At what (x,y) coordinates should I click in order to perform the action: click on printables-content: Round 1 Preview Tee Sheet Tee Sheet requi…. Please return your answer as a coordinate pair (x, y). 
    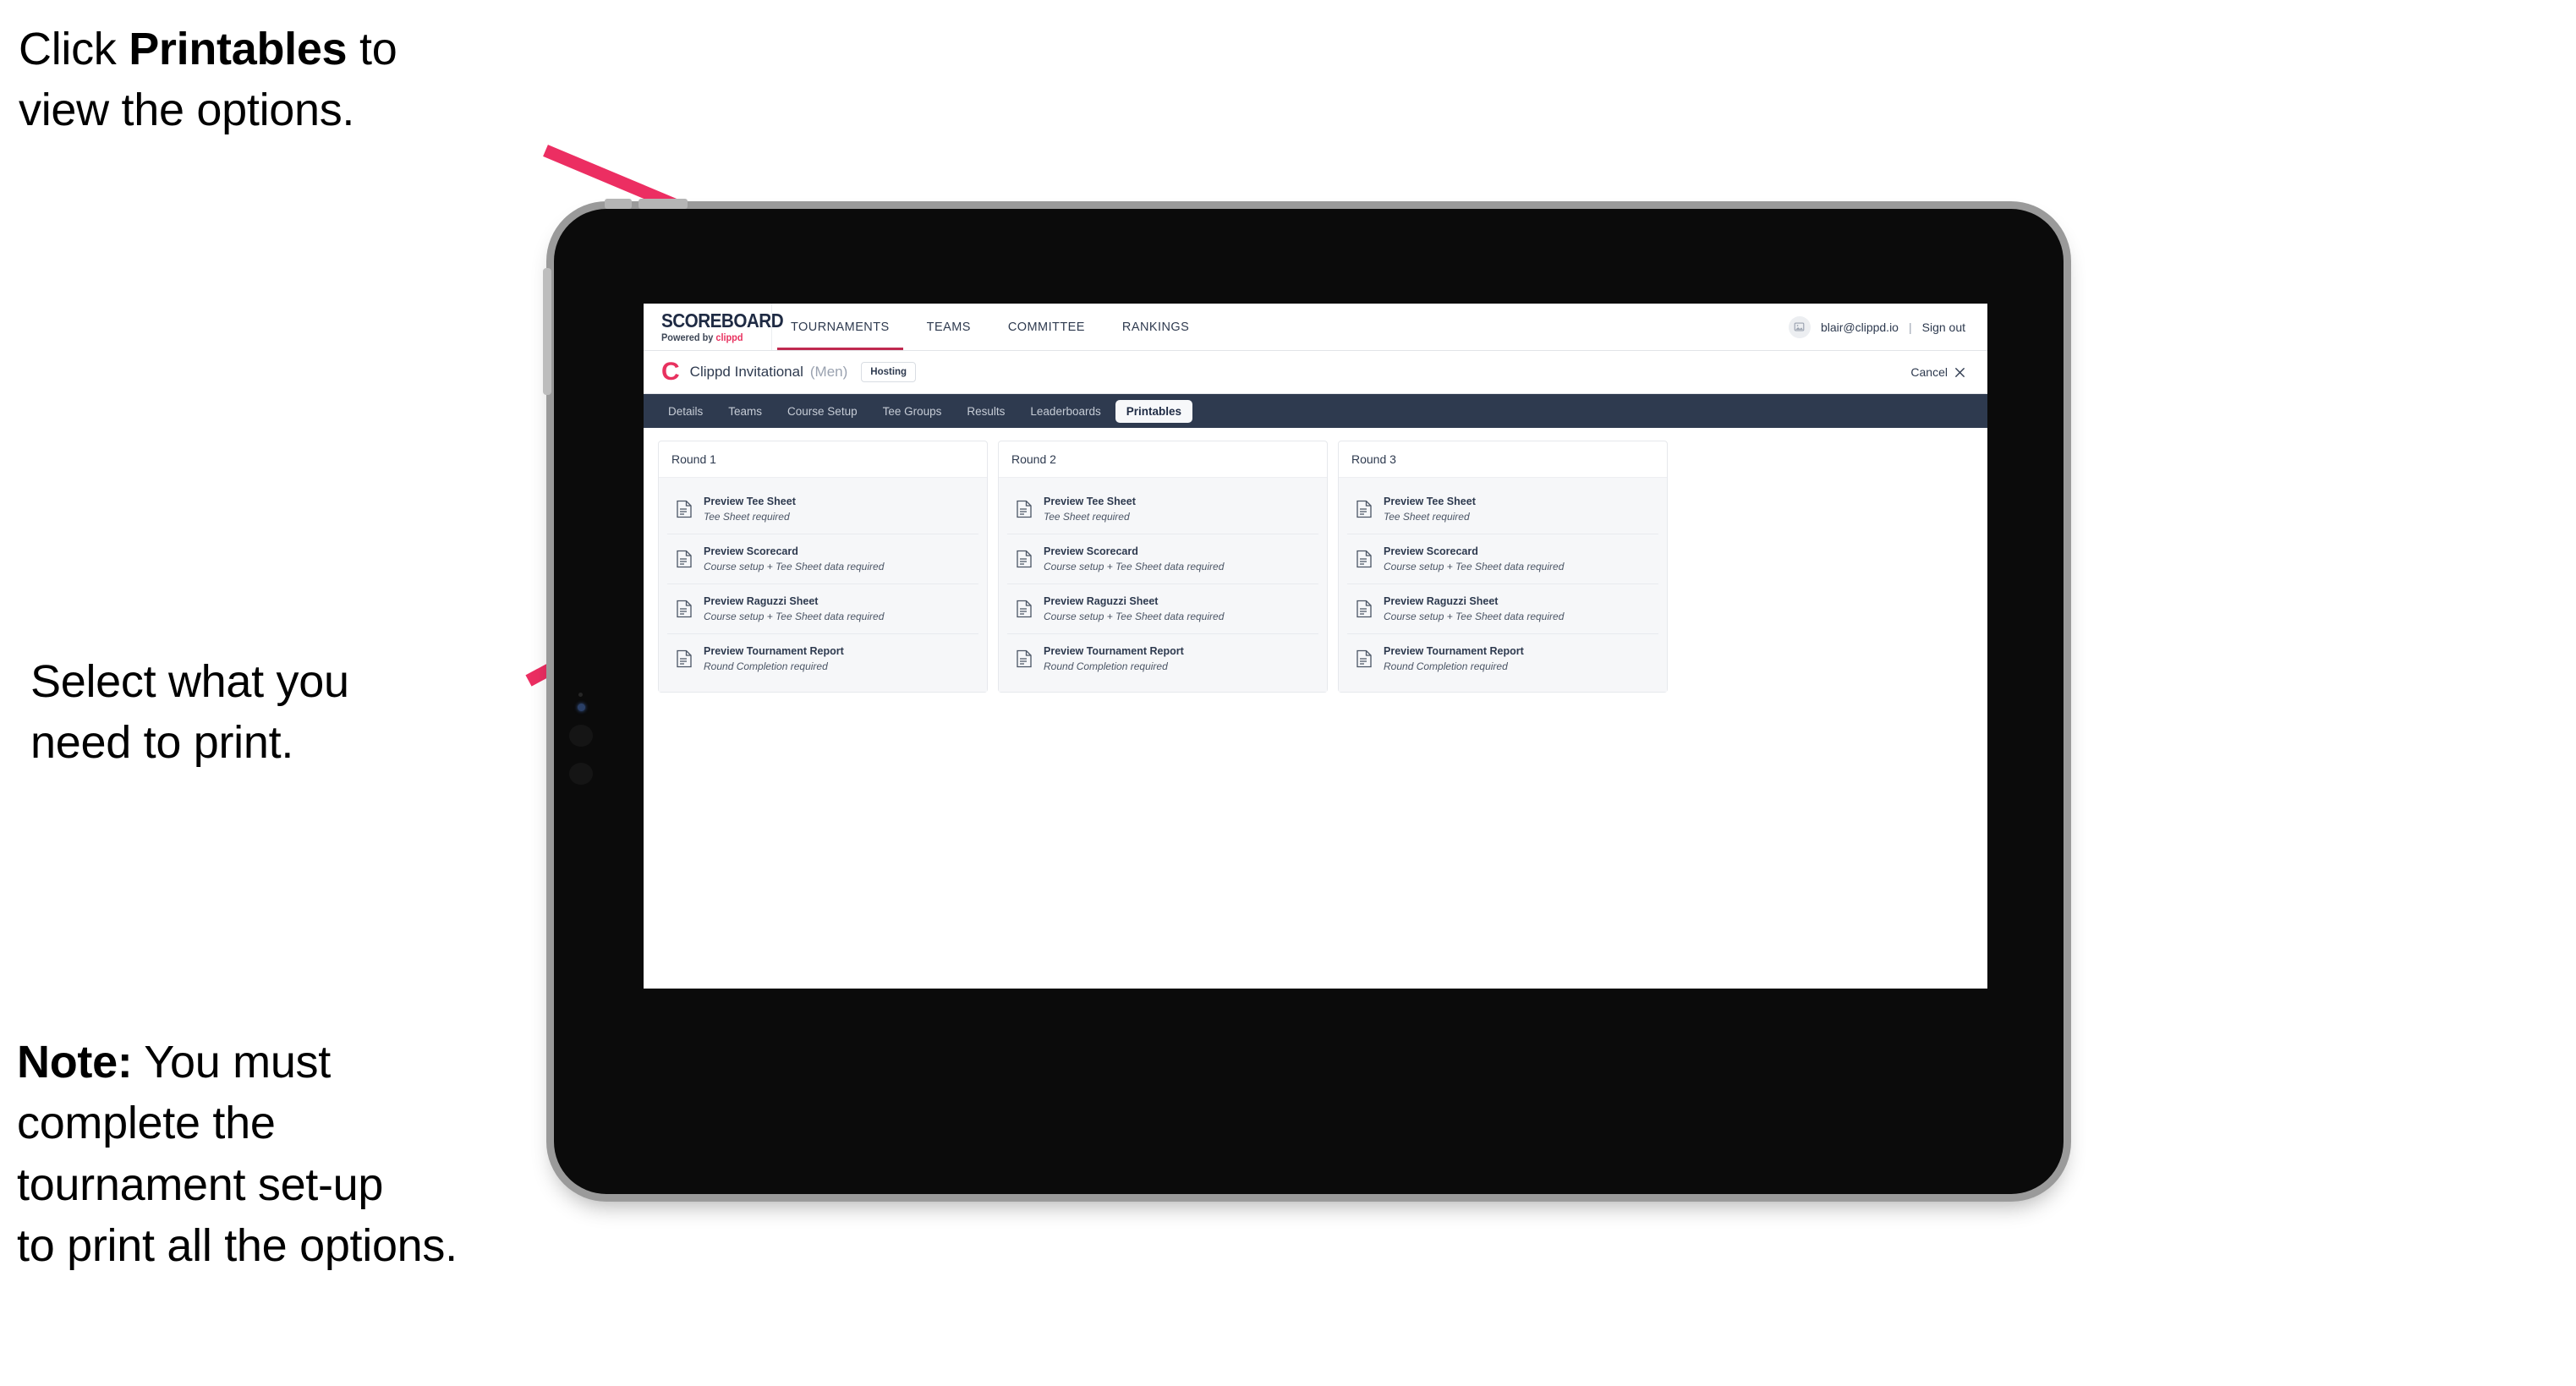
    Looking at the image, I should click on (1315, 560).